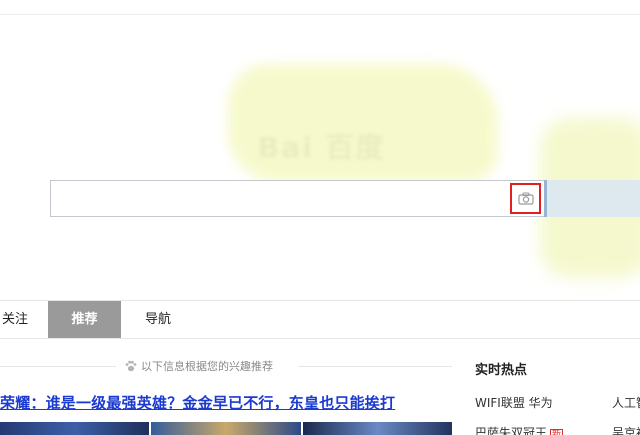 Image resolution: width=640 pixels, height=435 pixels. I want to click on news-image-strip, so click(226, 428).